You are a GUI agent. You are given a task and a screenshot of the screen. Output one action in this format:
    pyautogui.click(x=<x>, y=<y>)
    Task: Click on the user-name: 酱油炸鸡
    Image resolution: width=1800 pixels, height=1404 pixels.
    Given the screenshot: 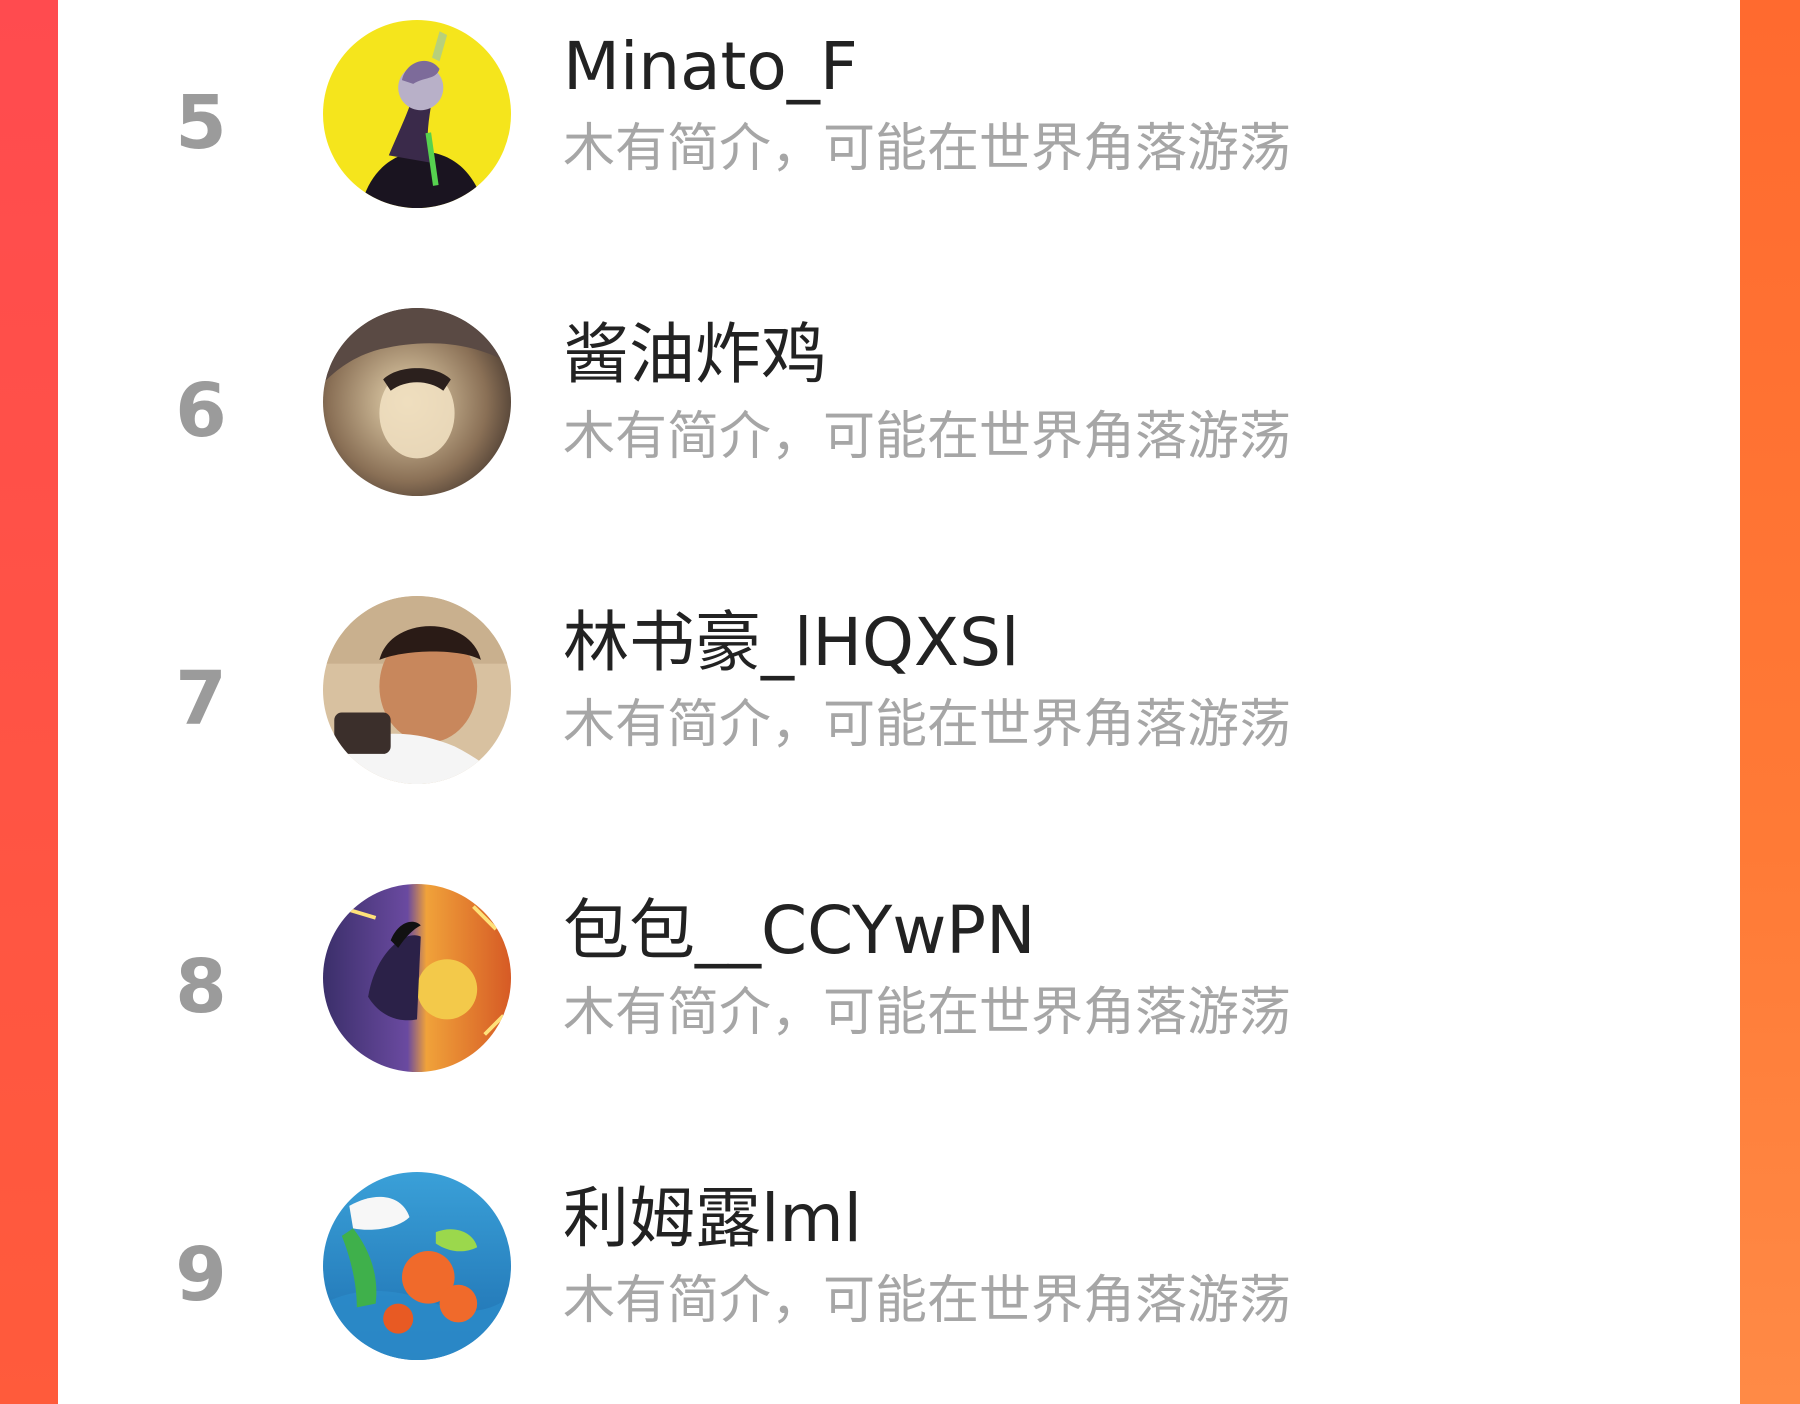 What is the action you would take?
    pyautogui.click(x=695, y=355)
    